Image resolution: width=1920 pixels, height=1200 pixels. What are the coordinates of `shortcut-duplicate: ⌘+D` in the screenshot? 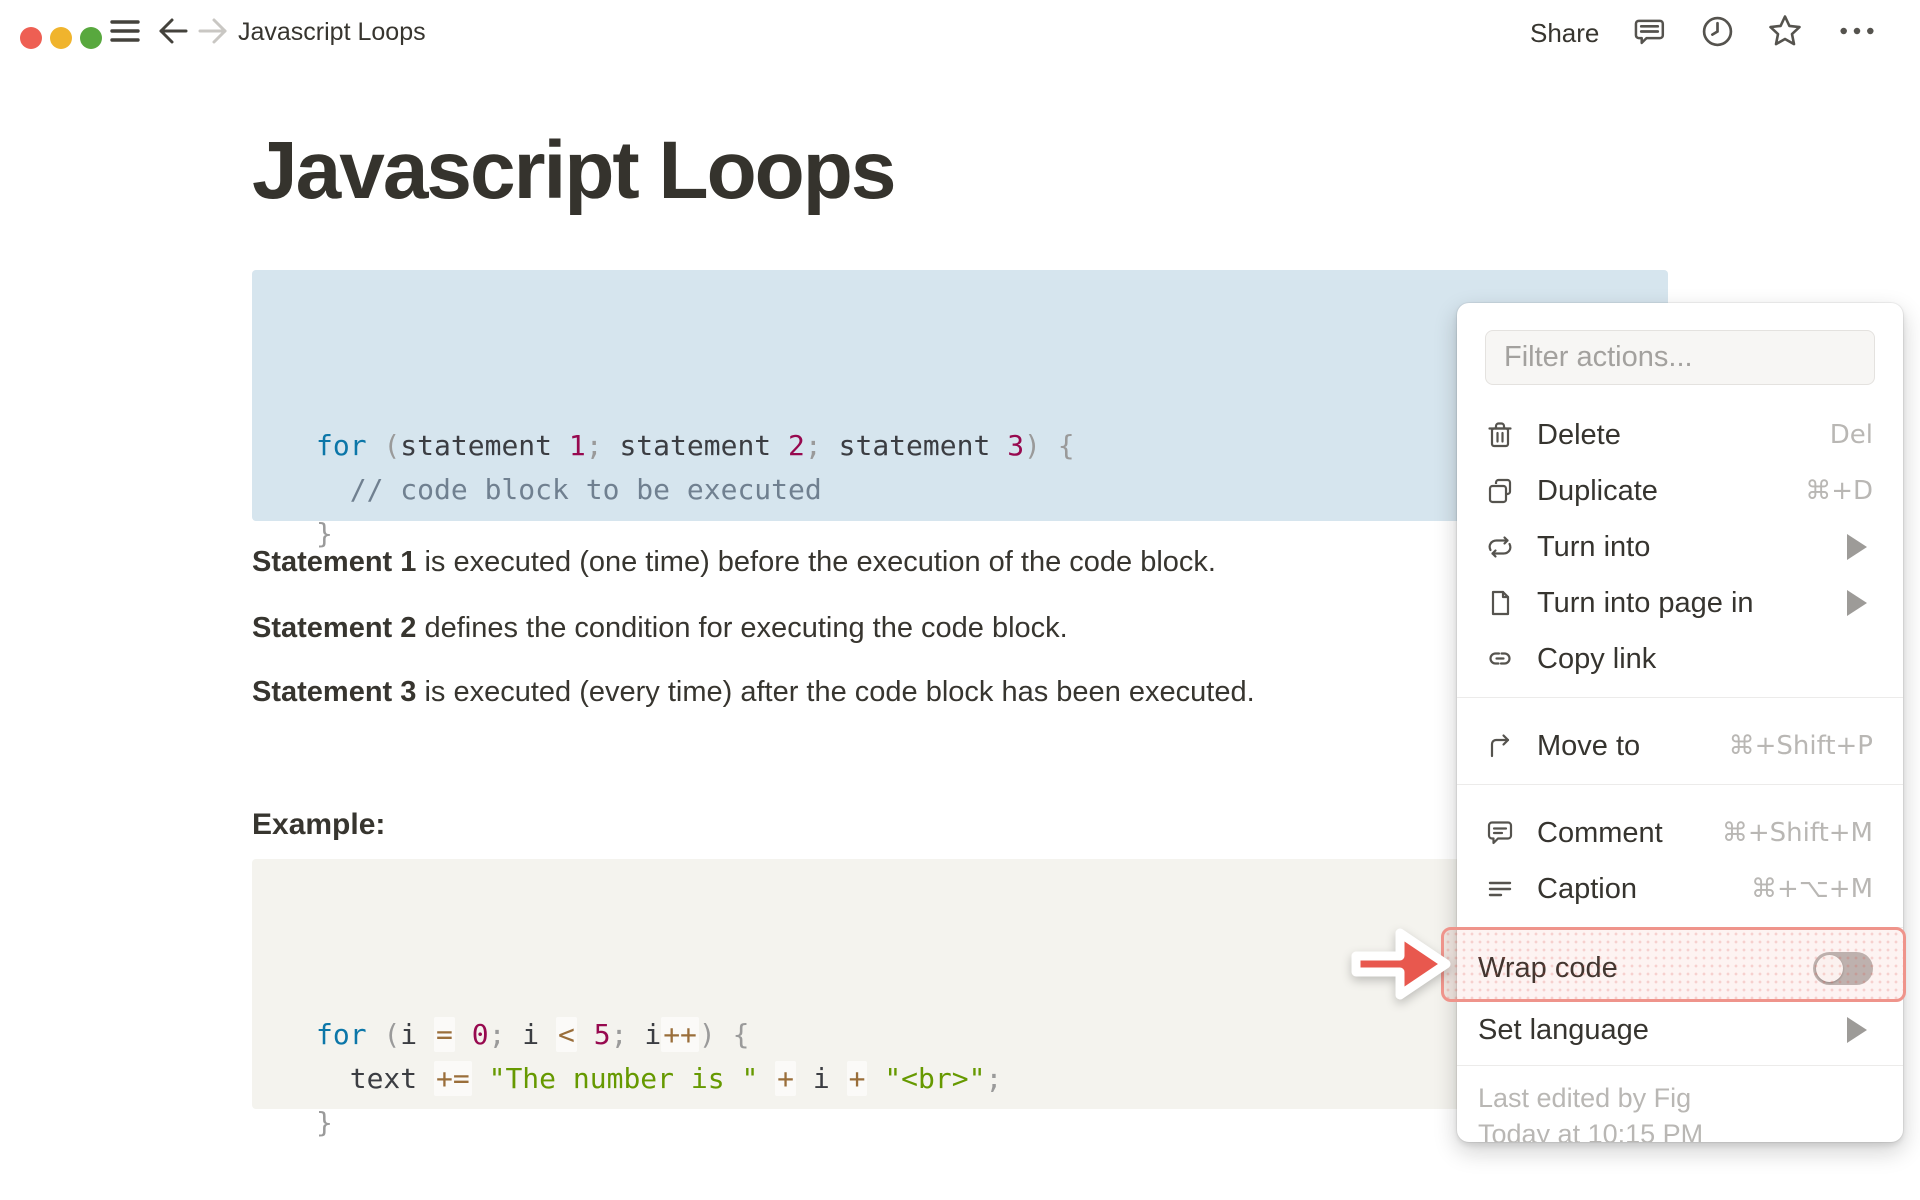 It's located at (1839, 491).